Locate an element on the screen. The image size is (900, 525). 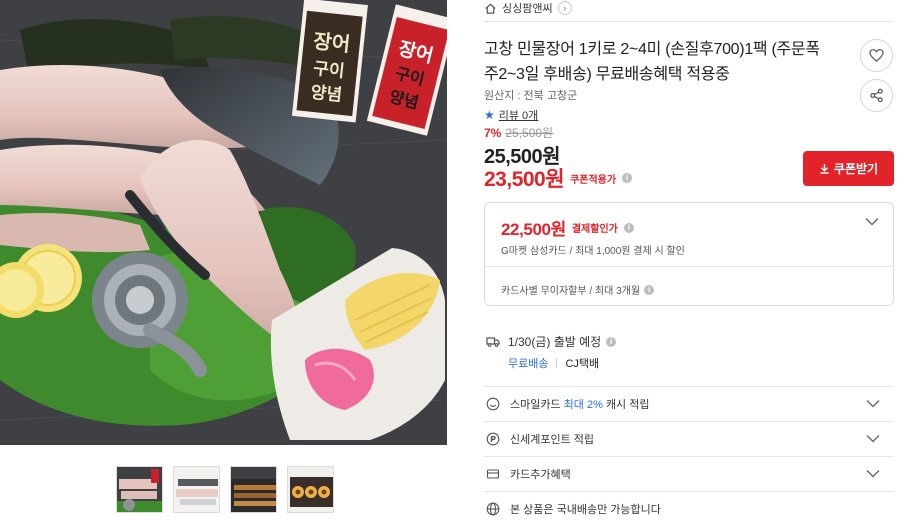
smile-card-label: 스마일카드 is located at coordinates (535, 405).